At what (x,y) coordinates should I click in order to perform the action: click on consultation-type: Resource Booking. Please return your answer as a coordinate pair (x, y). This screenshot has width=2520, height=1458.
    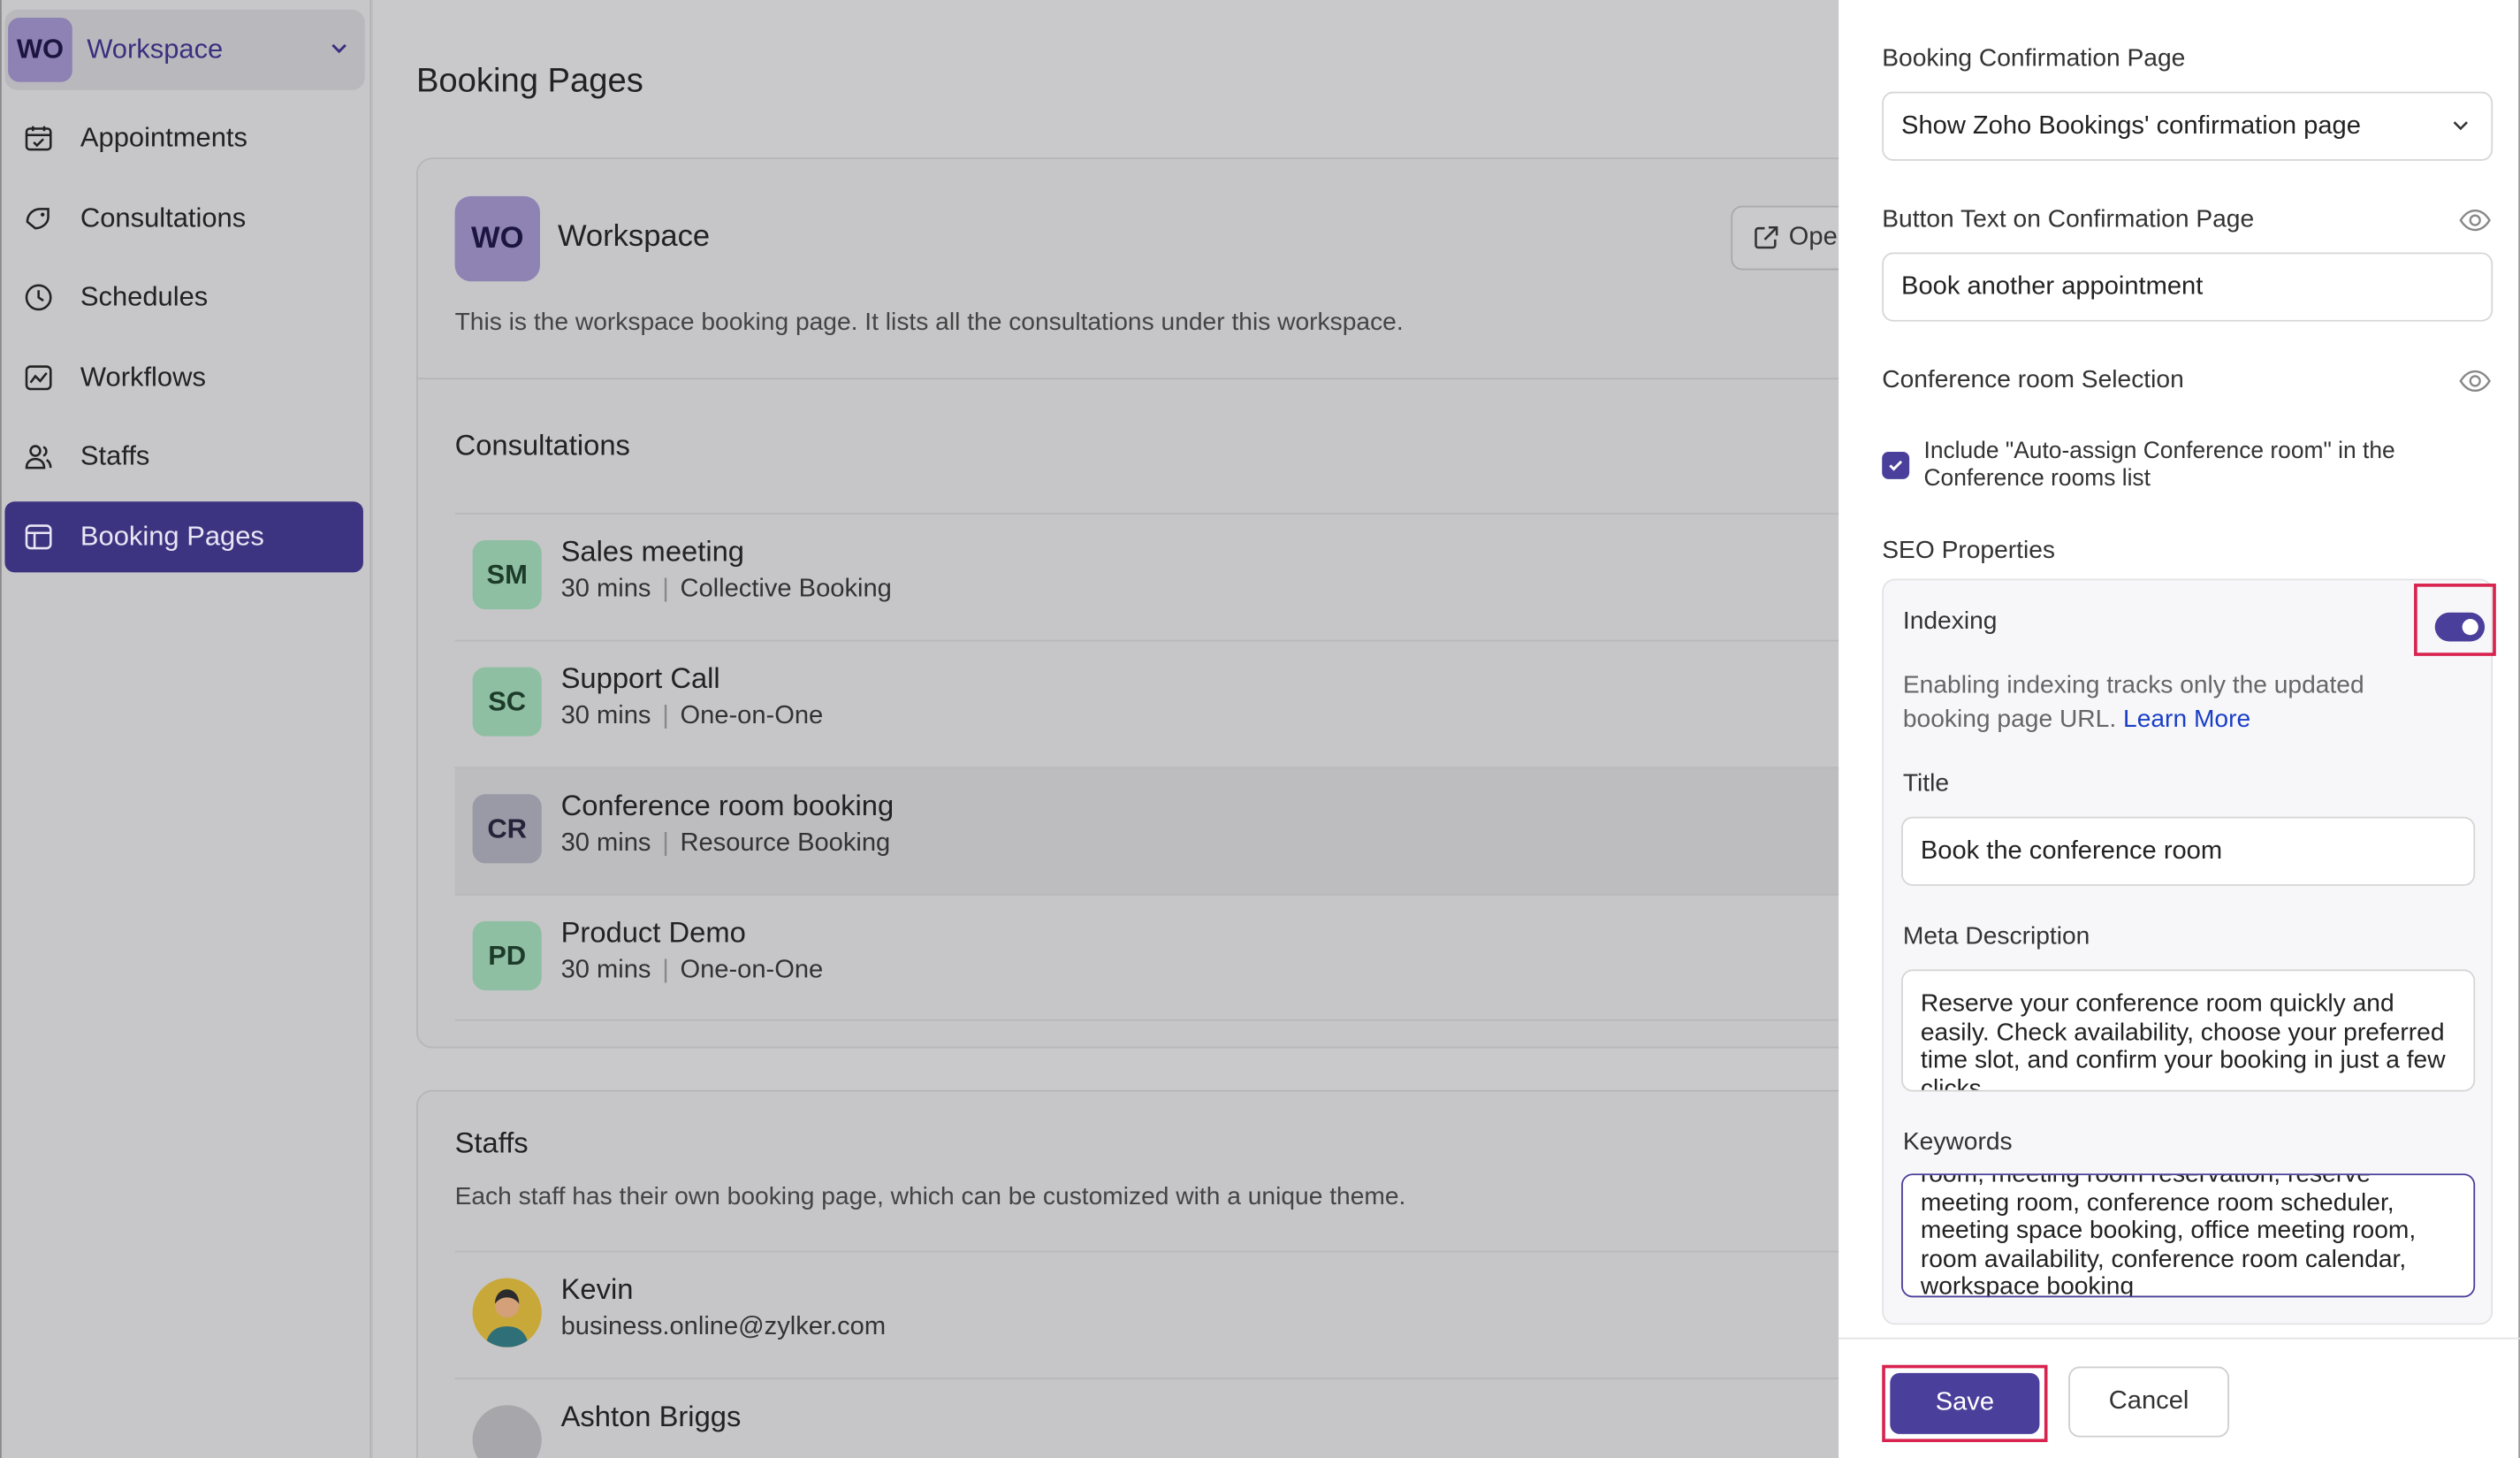
    Looking at the image, I should click on (785, 844).